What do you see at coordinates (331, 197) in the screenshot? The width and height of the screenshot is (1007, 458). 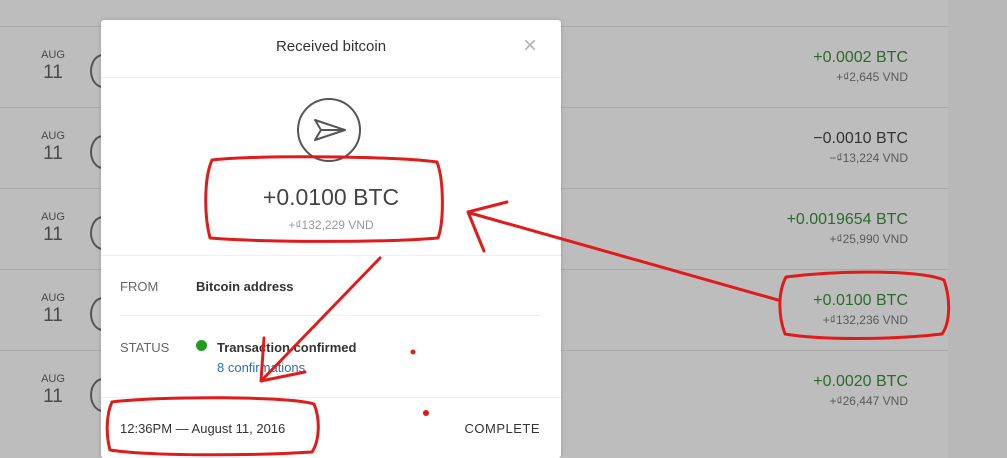 I see `amount-btc: +0.0100 BTC` at bounding box center [331, 197].